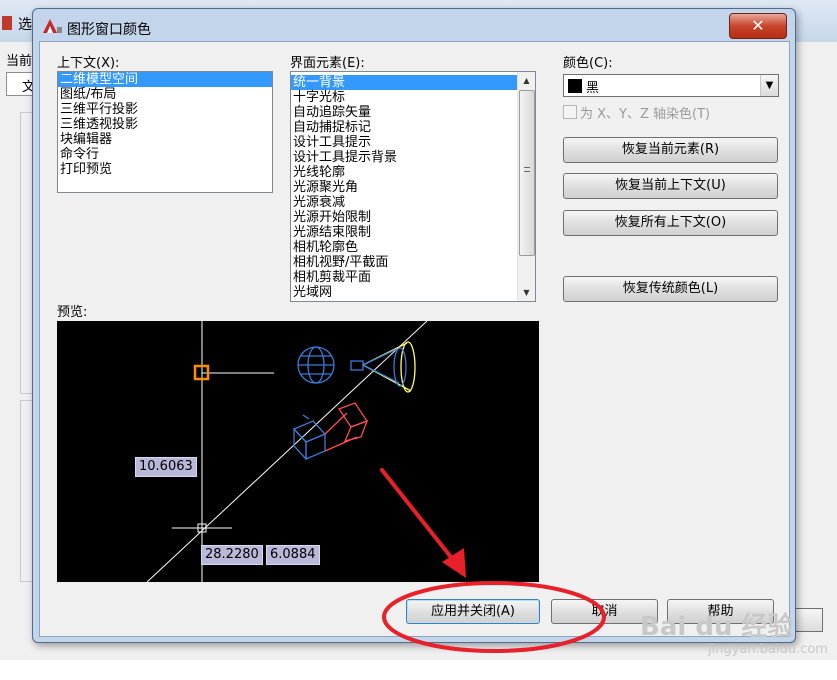  I want to click on interface-element-item: 光源聚光角, so click(404, 187).